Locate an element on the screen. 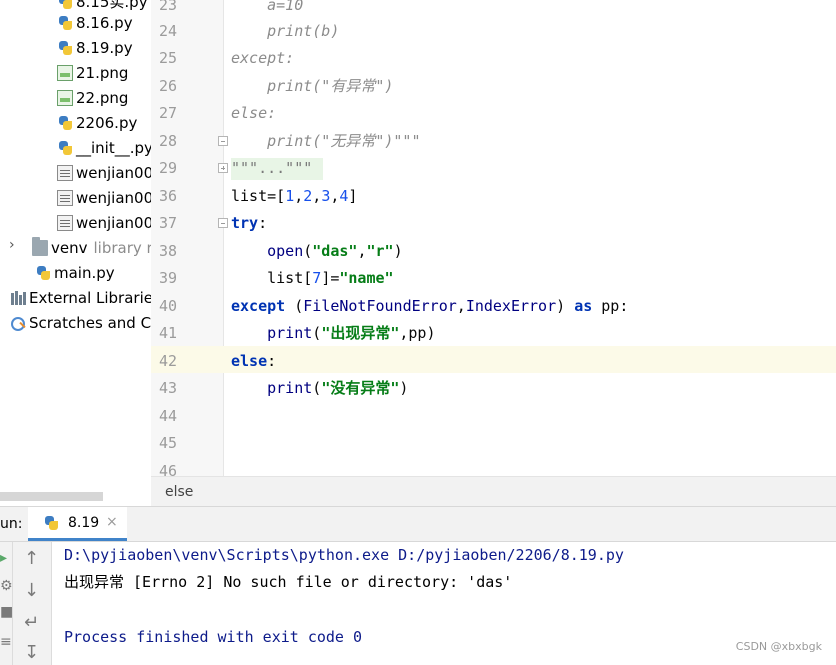 The image size is (836, 665). tree-item-file: 22.png is located at coordinates (92, 97).